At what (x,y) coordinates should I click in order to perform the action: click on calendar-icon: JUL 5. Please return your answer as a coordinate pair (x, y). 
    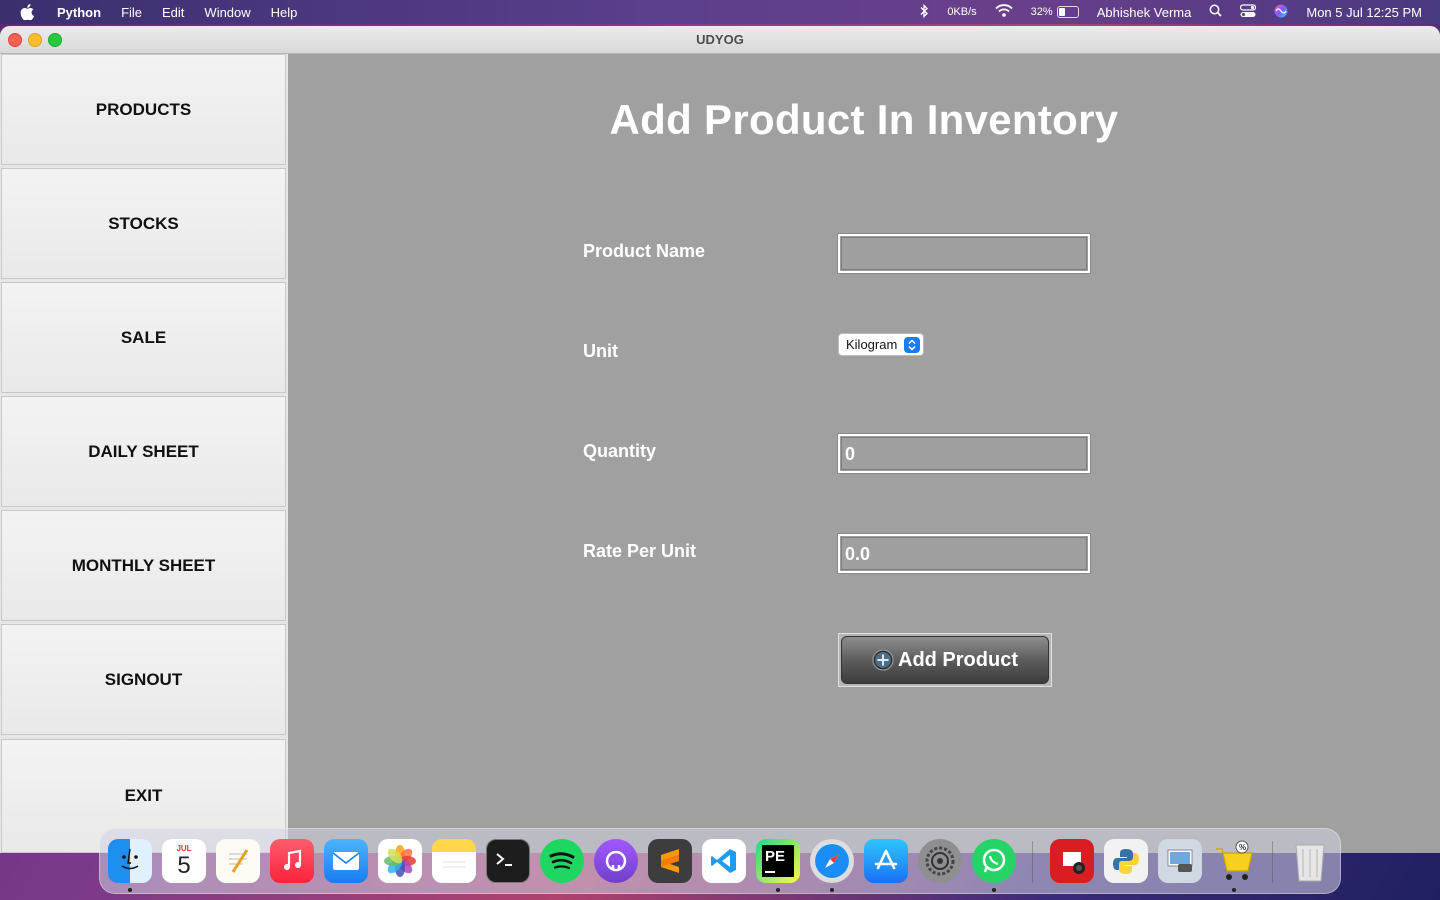
    Looking at the image, I should click on (184, 861).